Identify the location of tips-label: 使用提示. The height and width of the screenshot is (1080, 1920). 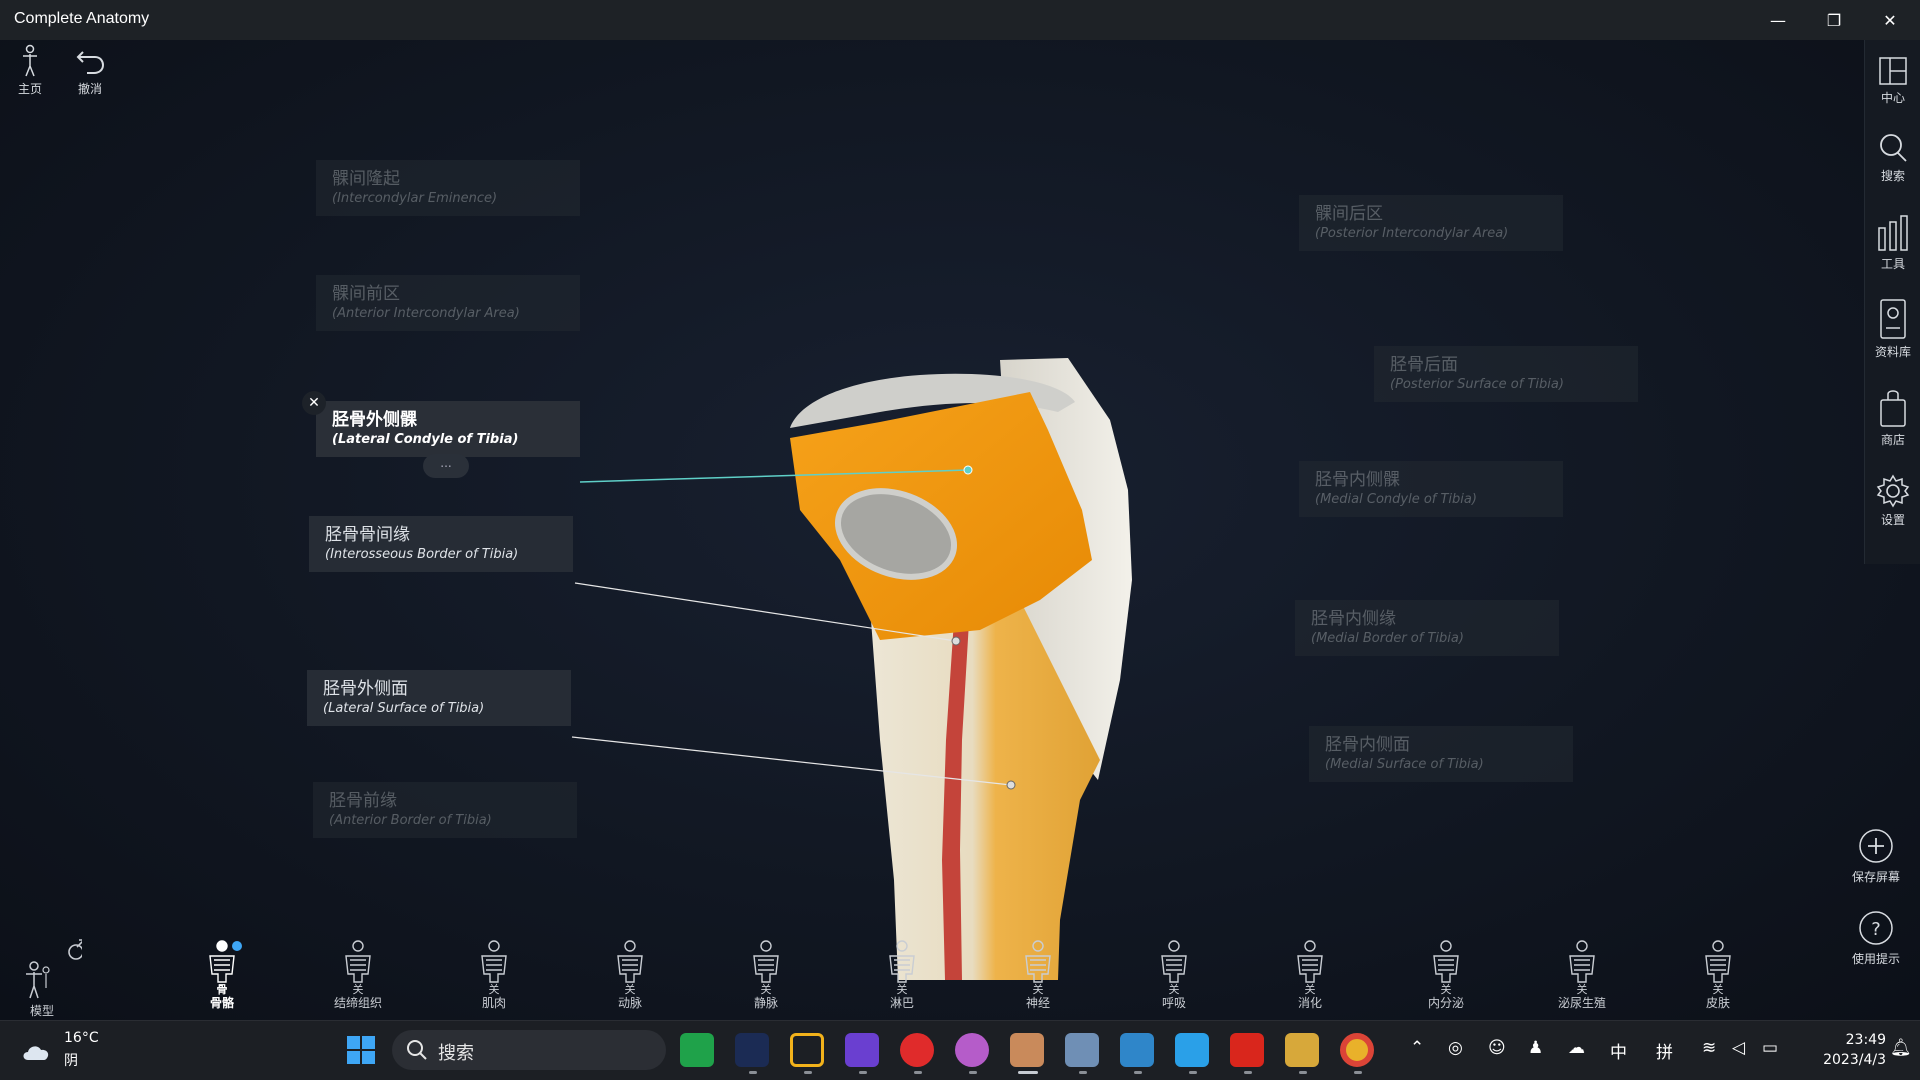
(1875, 959).